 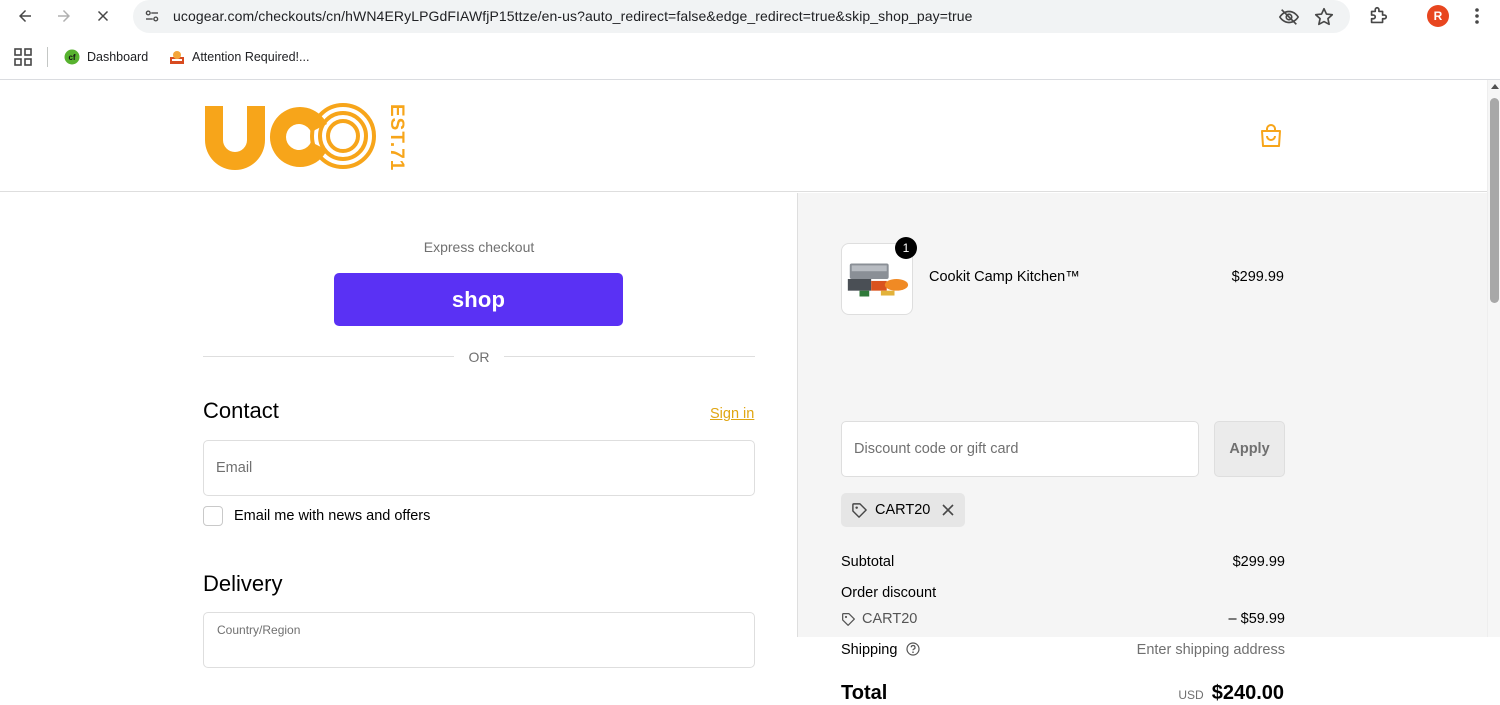 I want to click on arrow-left-icon, so click(x=25, y=16).